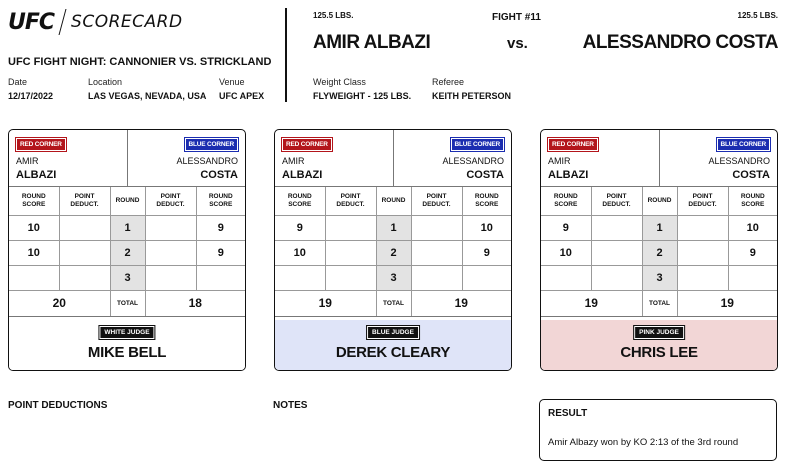 The height and width of the screenshot is (469, 792). What do you see at coordinates (393, 332) in the screenshot?
I see `judge-badge: BLUE JUDGE` at bounding box center [393, 332].